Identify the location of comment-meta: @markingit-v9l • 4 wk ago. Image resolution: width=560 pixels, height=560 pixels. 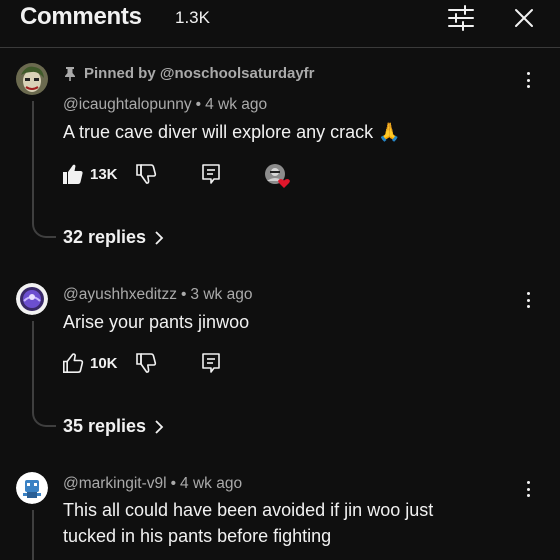
(152, 484).